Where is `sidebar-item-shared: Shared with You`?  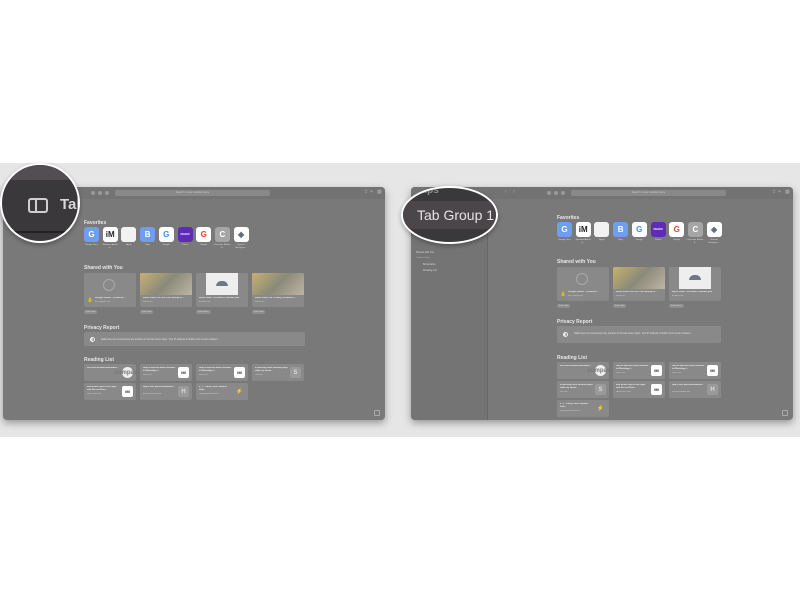
sidebar-item-shared: Shared with You is located at coordinates (425, 252).